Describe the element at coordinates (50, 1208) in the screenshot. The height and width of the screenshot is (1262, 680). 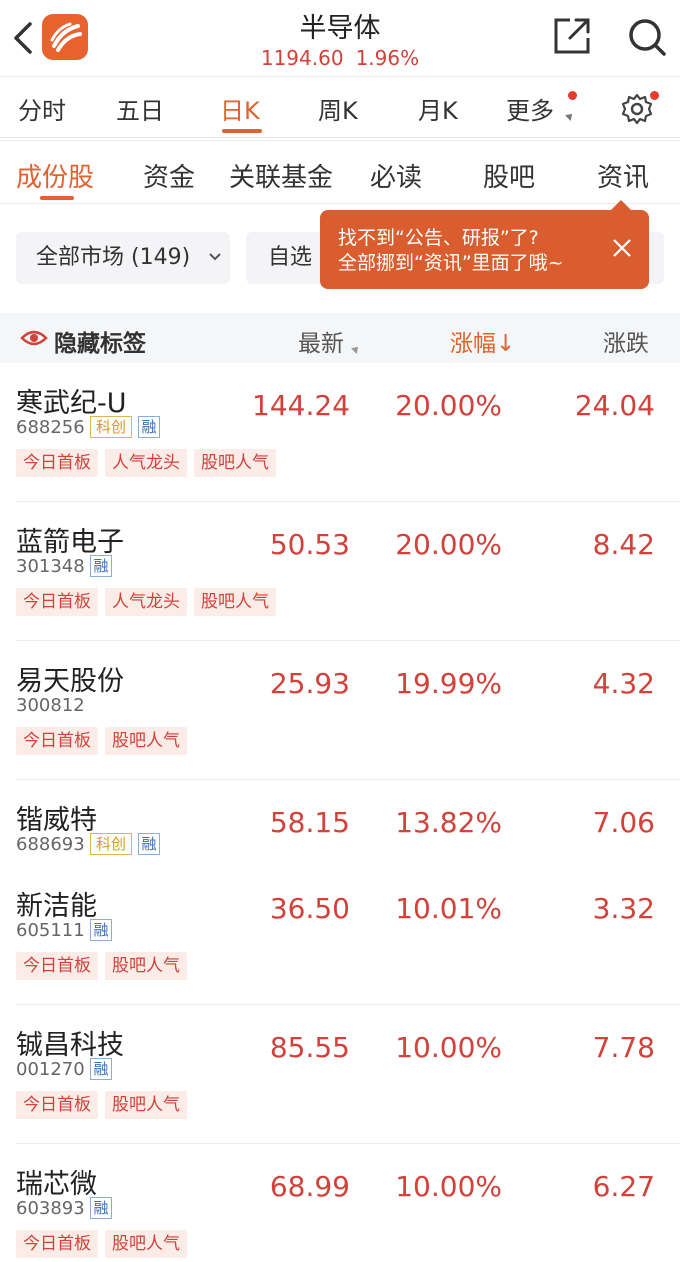
I see `stock-code: 603893` at that location.